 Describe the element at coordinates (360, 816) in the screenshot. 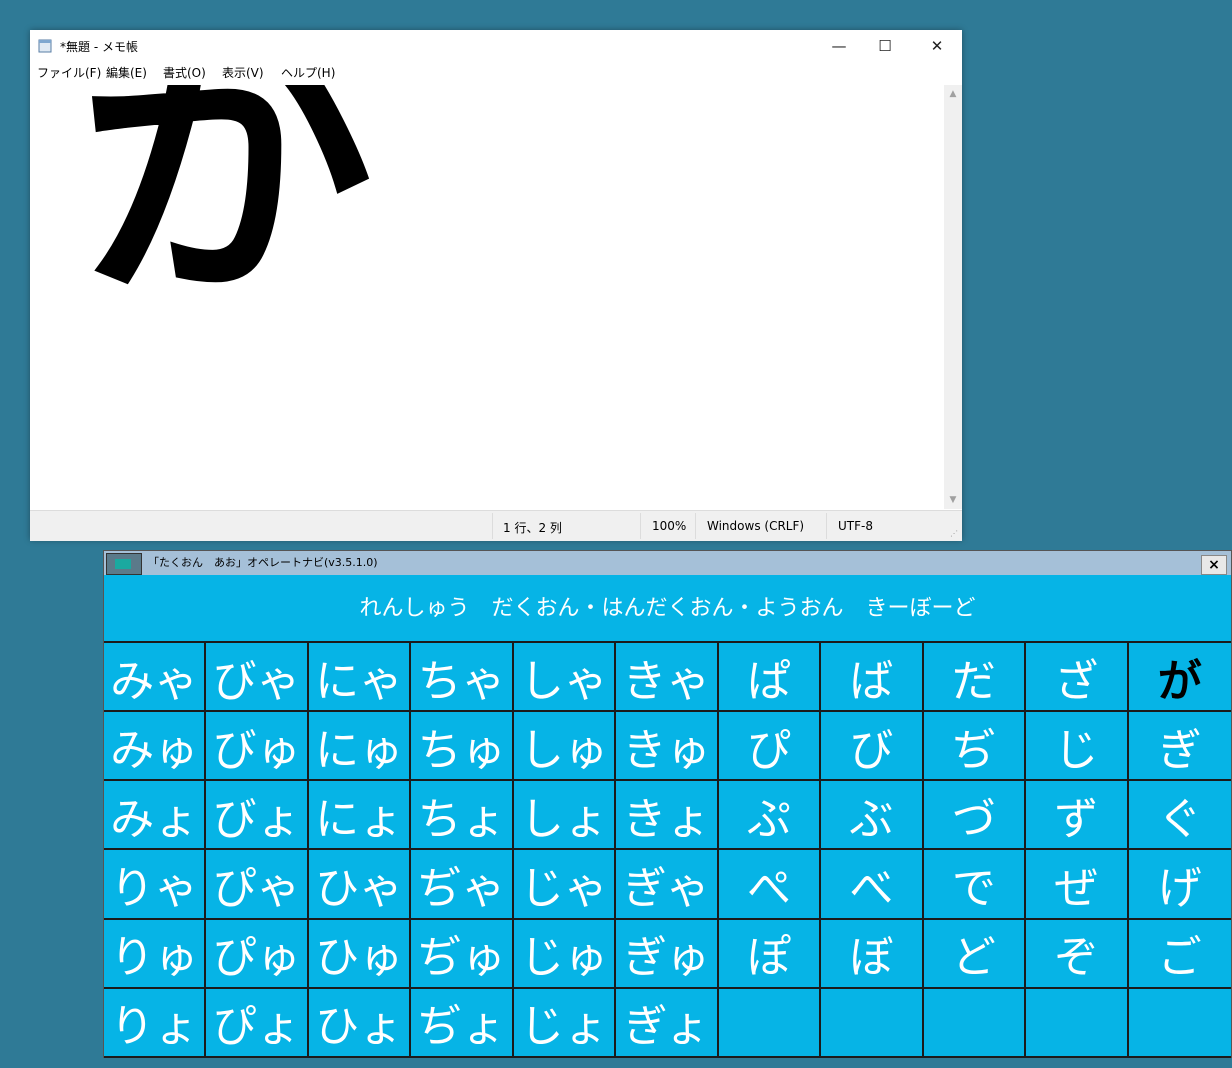

I see `kana-key: にょ` at that location.